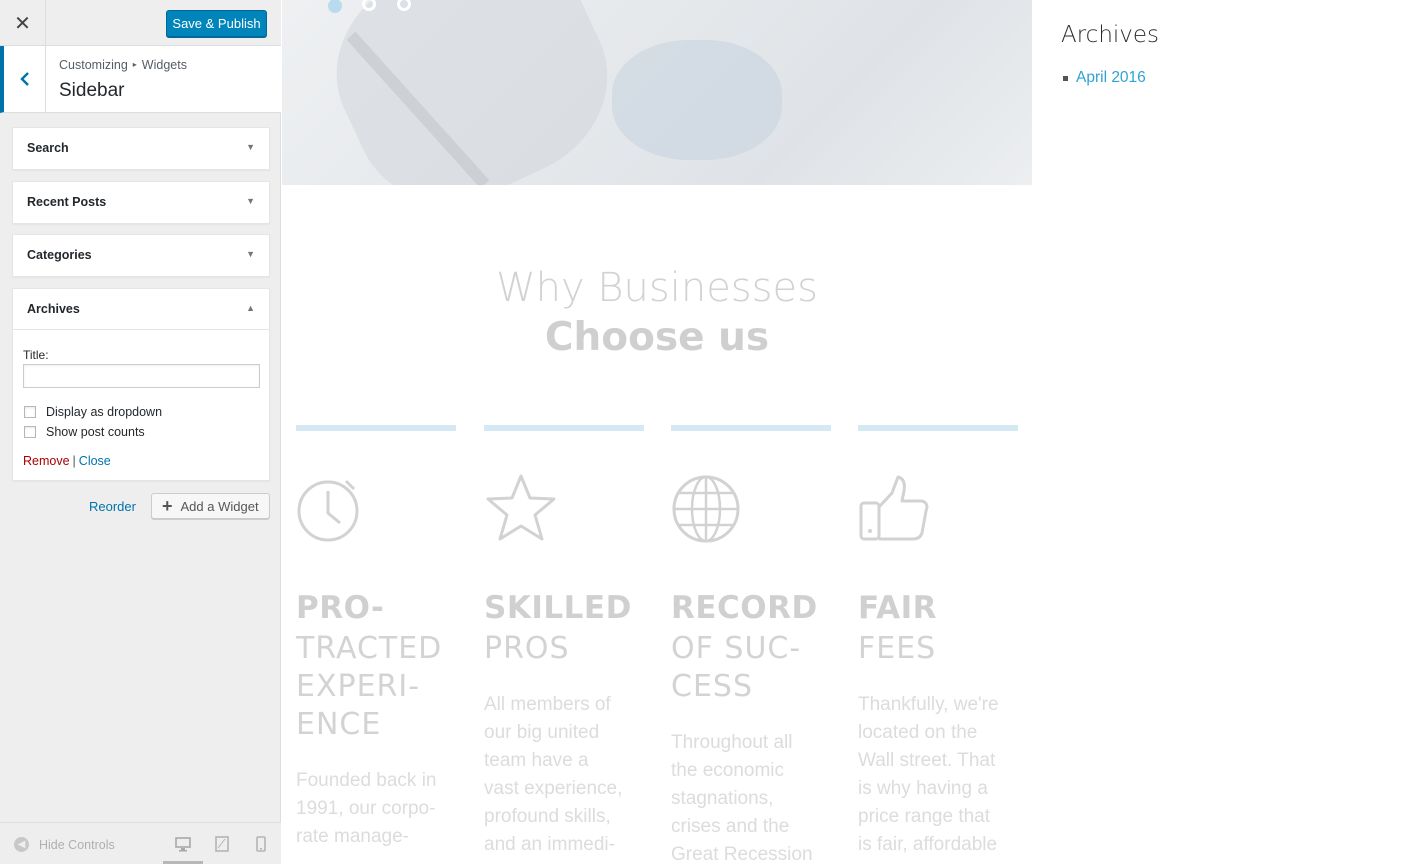 The image size is (1419, 864). I want to click on archives-widget-title: Archives, so click(1110, 35).